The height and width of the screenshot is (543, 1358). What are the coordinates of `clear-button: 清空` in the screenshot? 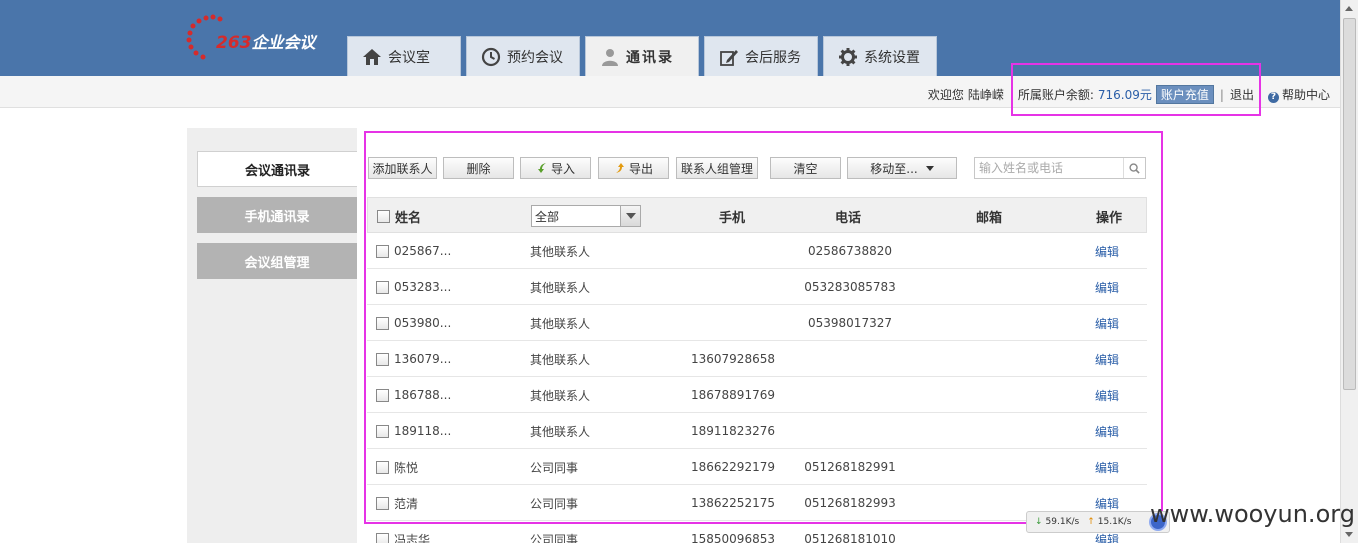 It's located at (805, 168).